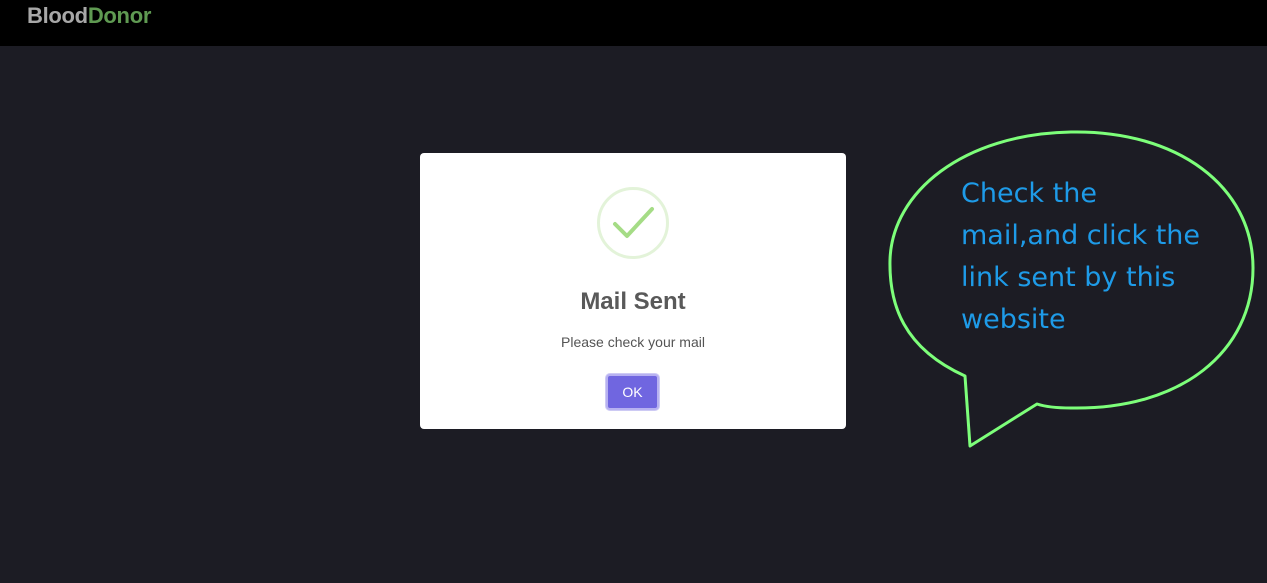  Describe the element at coordinates (633, 301) in the screenshot. I see `dialog-title: Mail Sent` at that location.